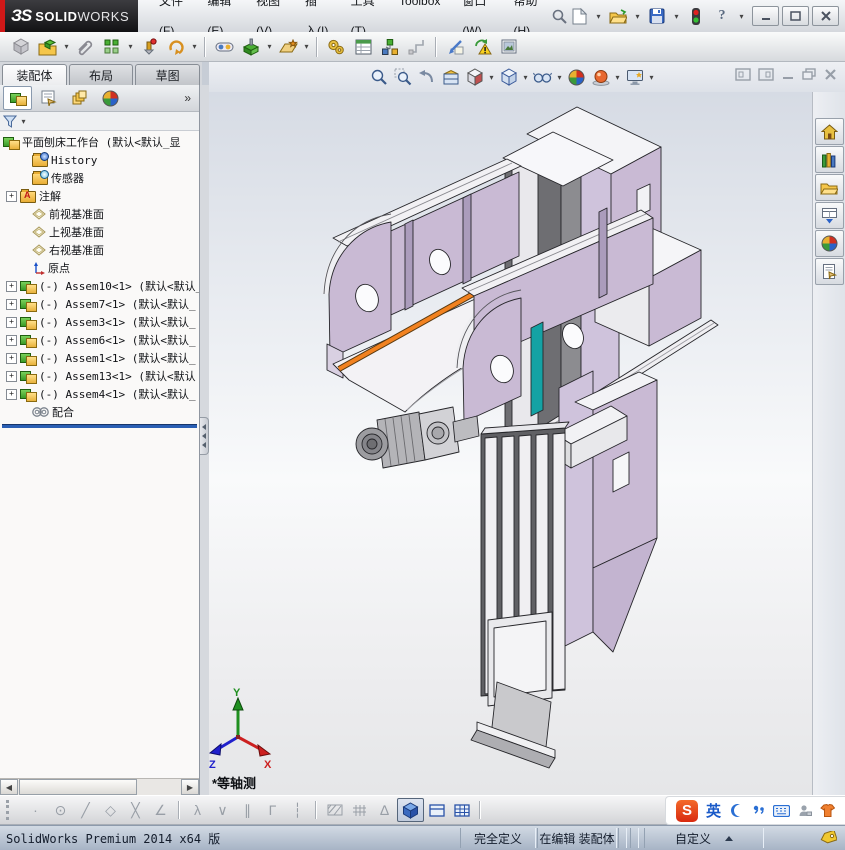  Describe the element at coordinates (508, 77) in the screenshot. I see `display-style-icon` at that location.